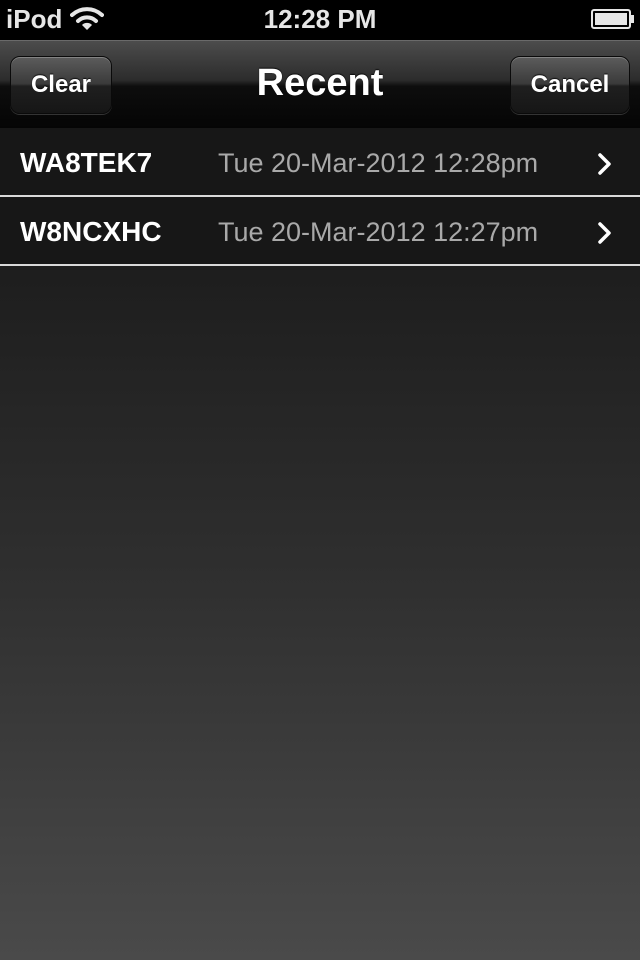 The width and height of the screenshot is (640, 960). I want to click on status-bar: iPod 12:28 PM, so click(320, 20).